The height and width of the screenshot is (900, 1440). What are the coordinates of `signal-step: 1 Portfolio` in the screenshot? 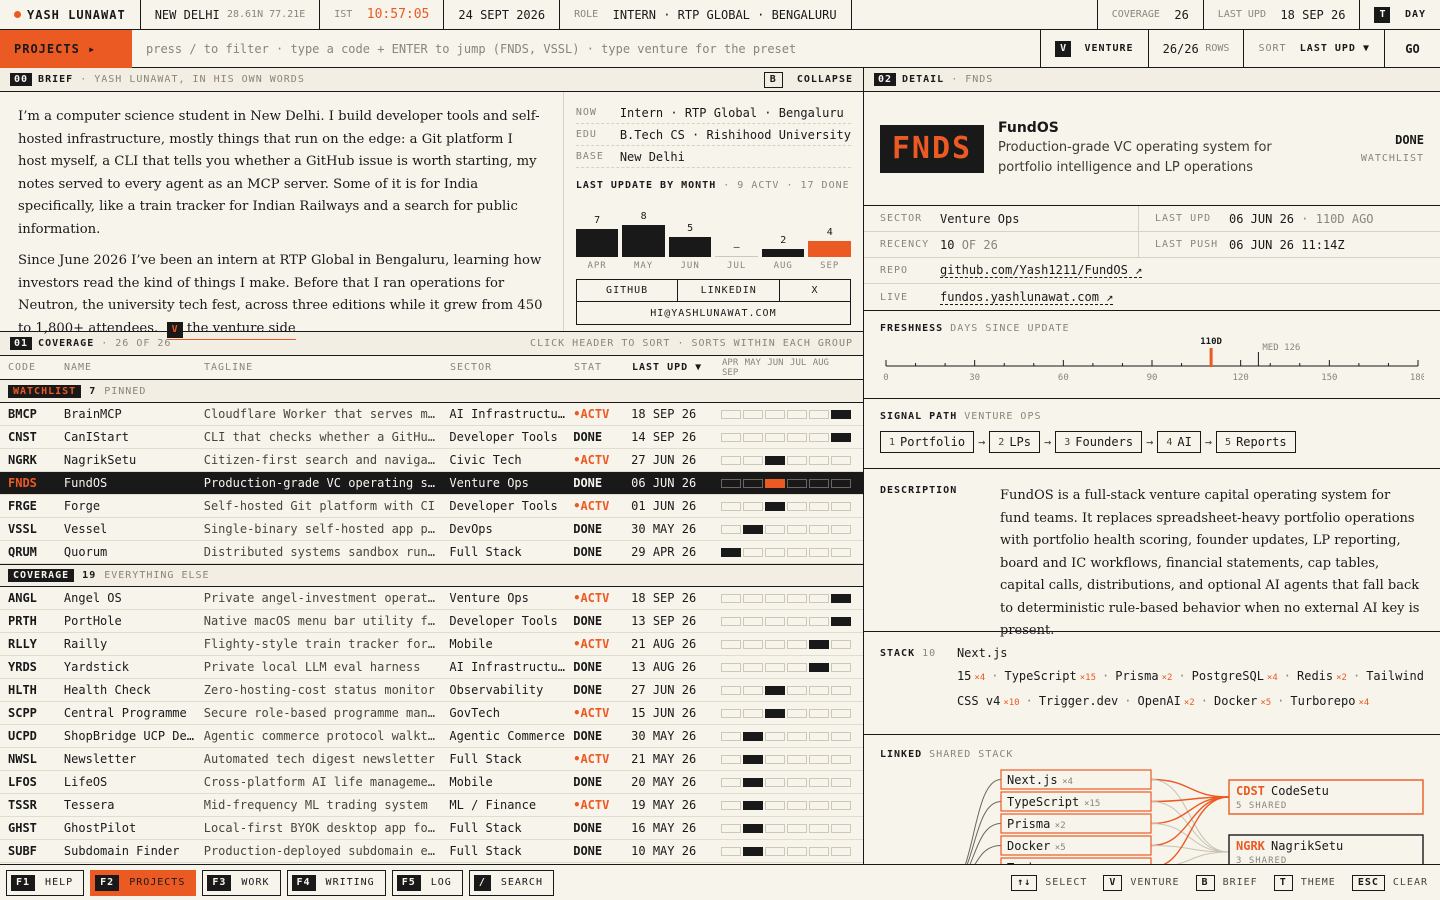 It's located at (927, 442).